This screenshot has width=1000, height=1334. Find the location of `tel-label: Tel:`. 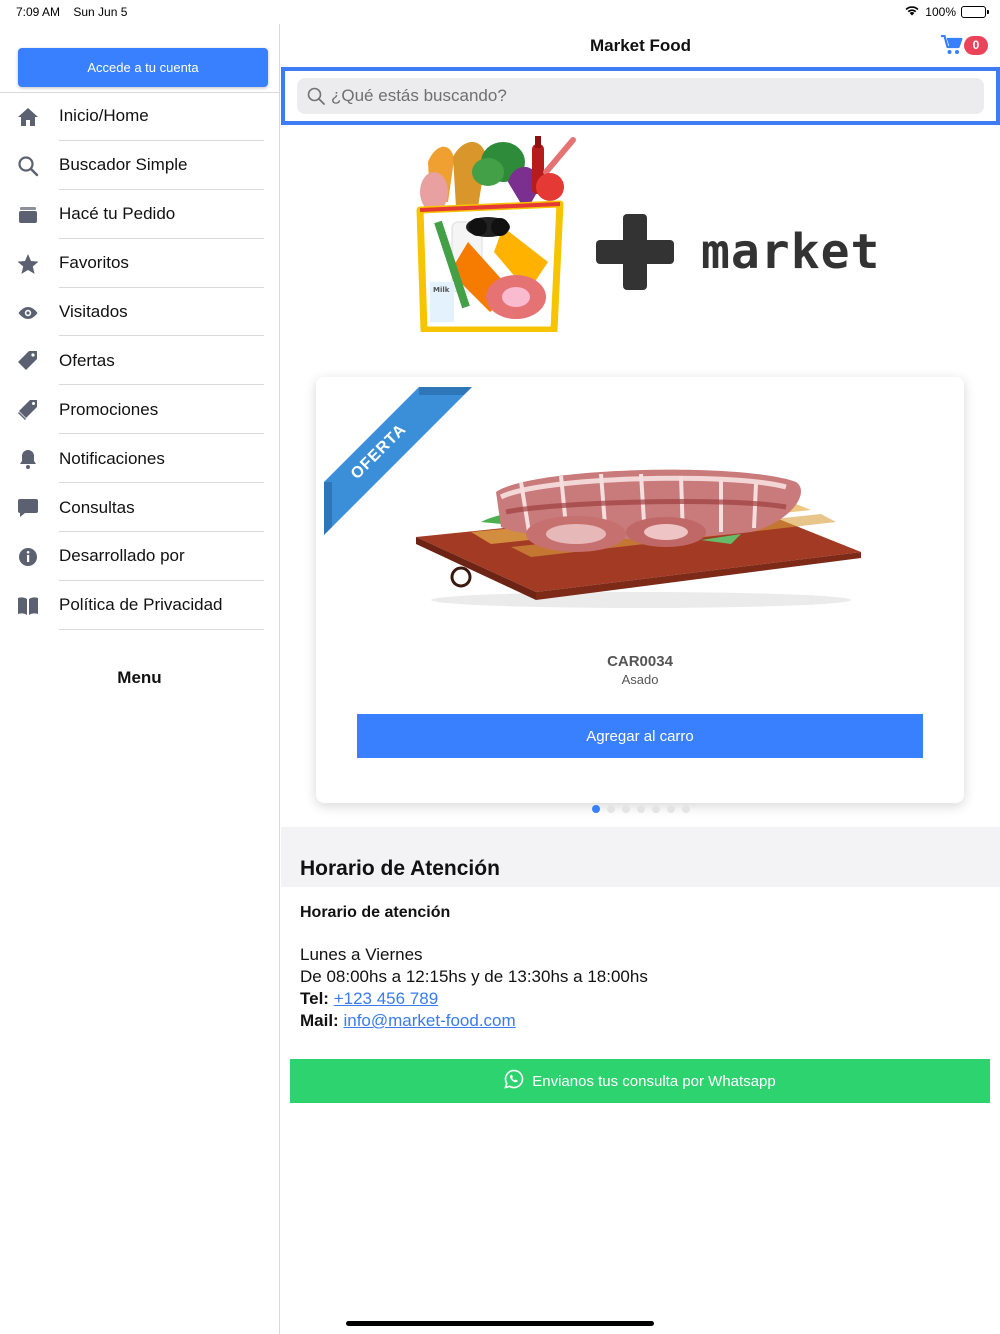

tel-label: Tel: is located at coordinates (314, 998).